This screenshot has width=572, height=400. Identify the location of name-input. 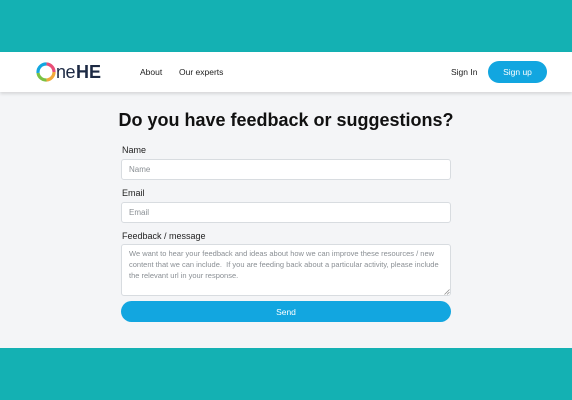
(286, 169).